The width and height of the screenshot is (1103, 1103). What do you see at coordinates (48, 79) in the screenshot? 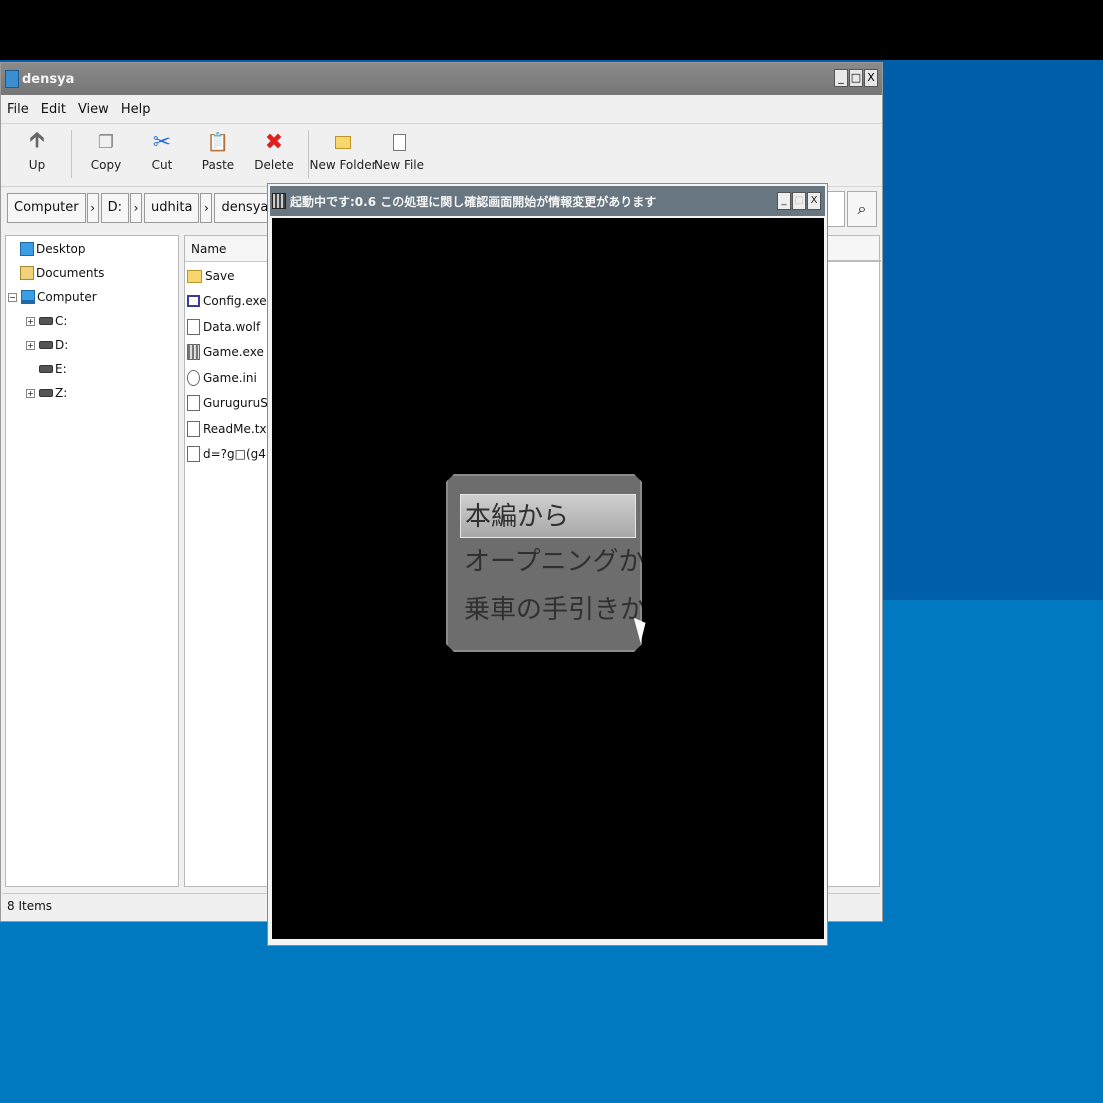
I see `window-title: densya` at bounding box center [48, 79].